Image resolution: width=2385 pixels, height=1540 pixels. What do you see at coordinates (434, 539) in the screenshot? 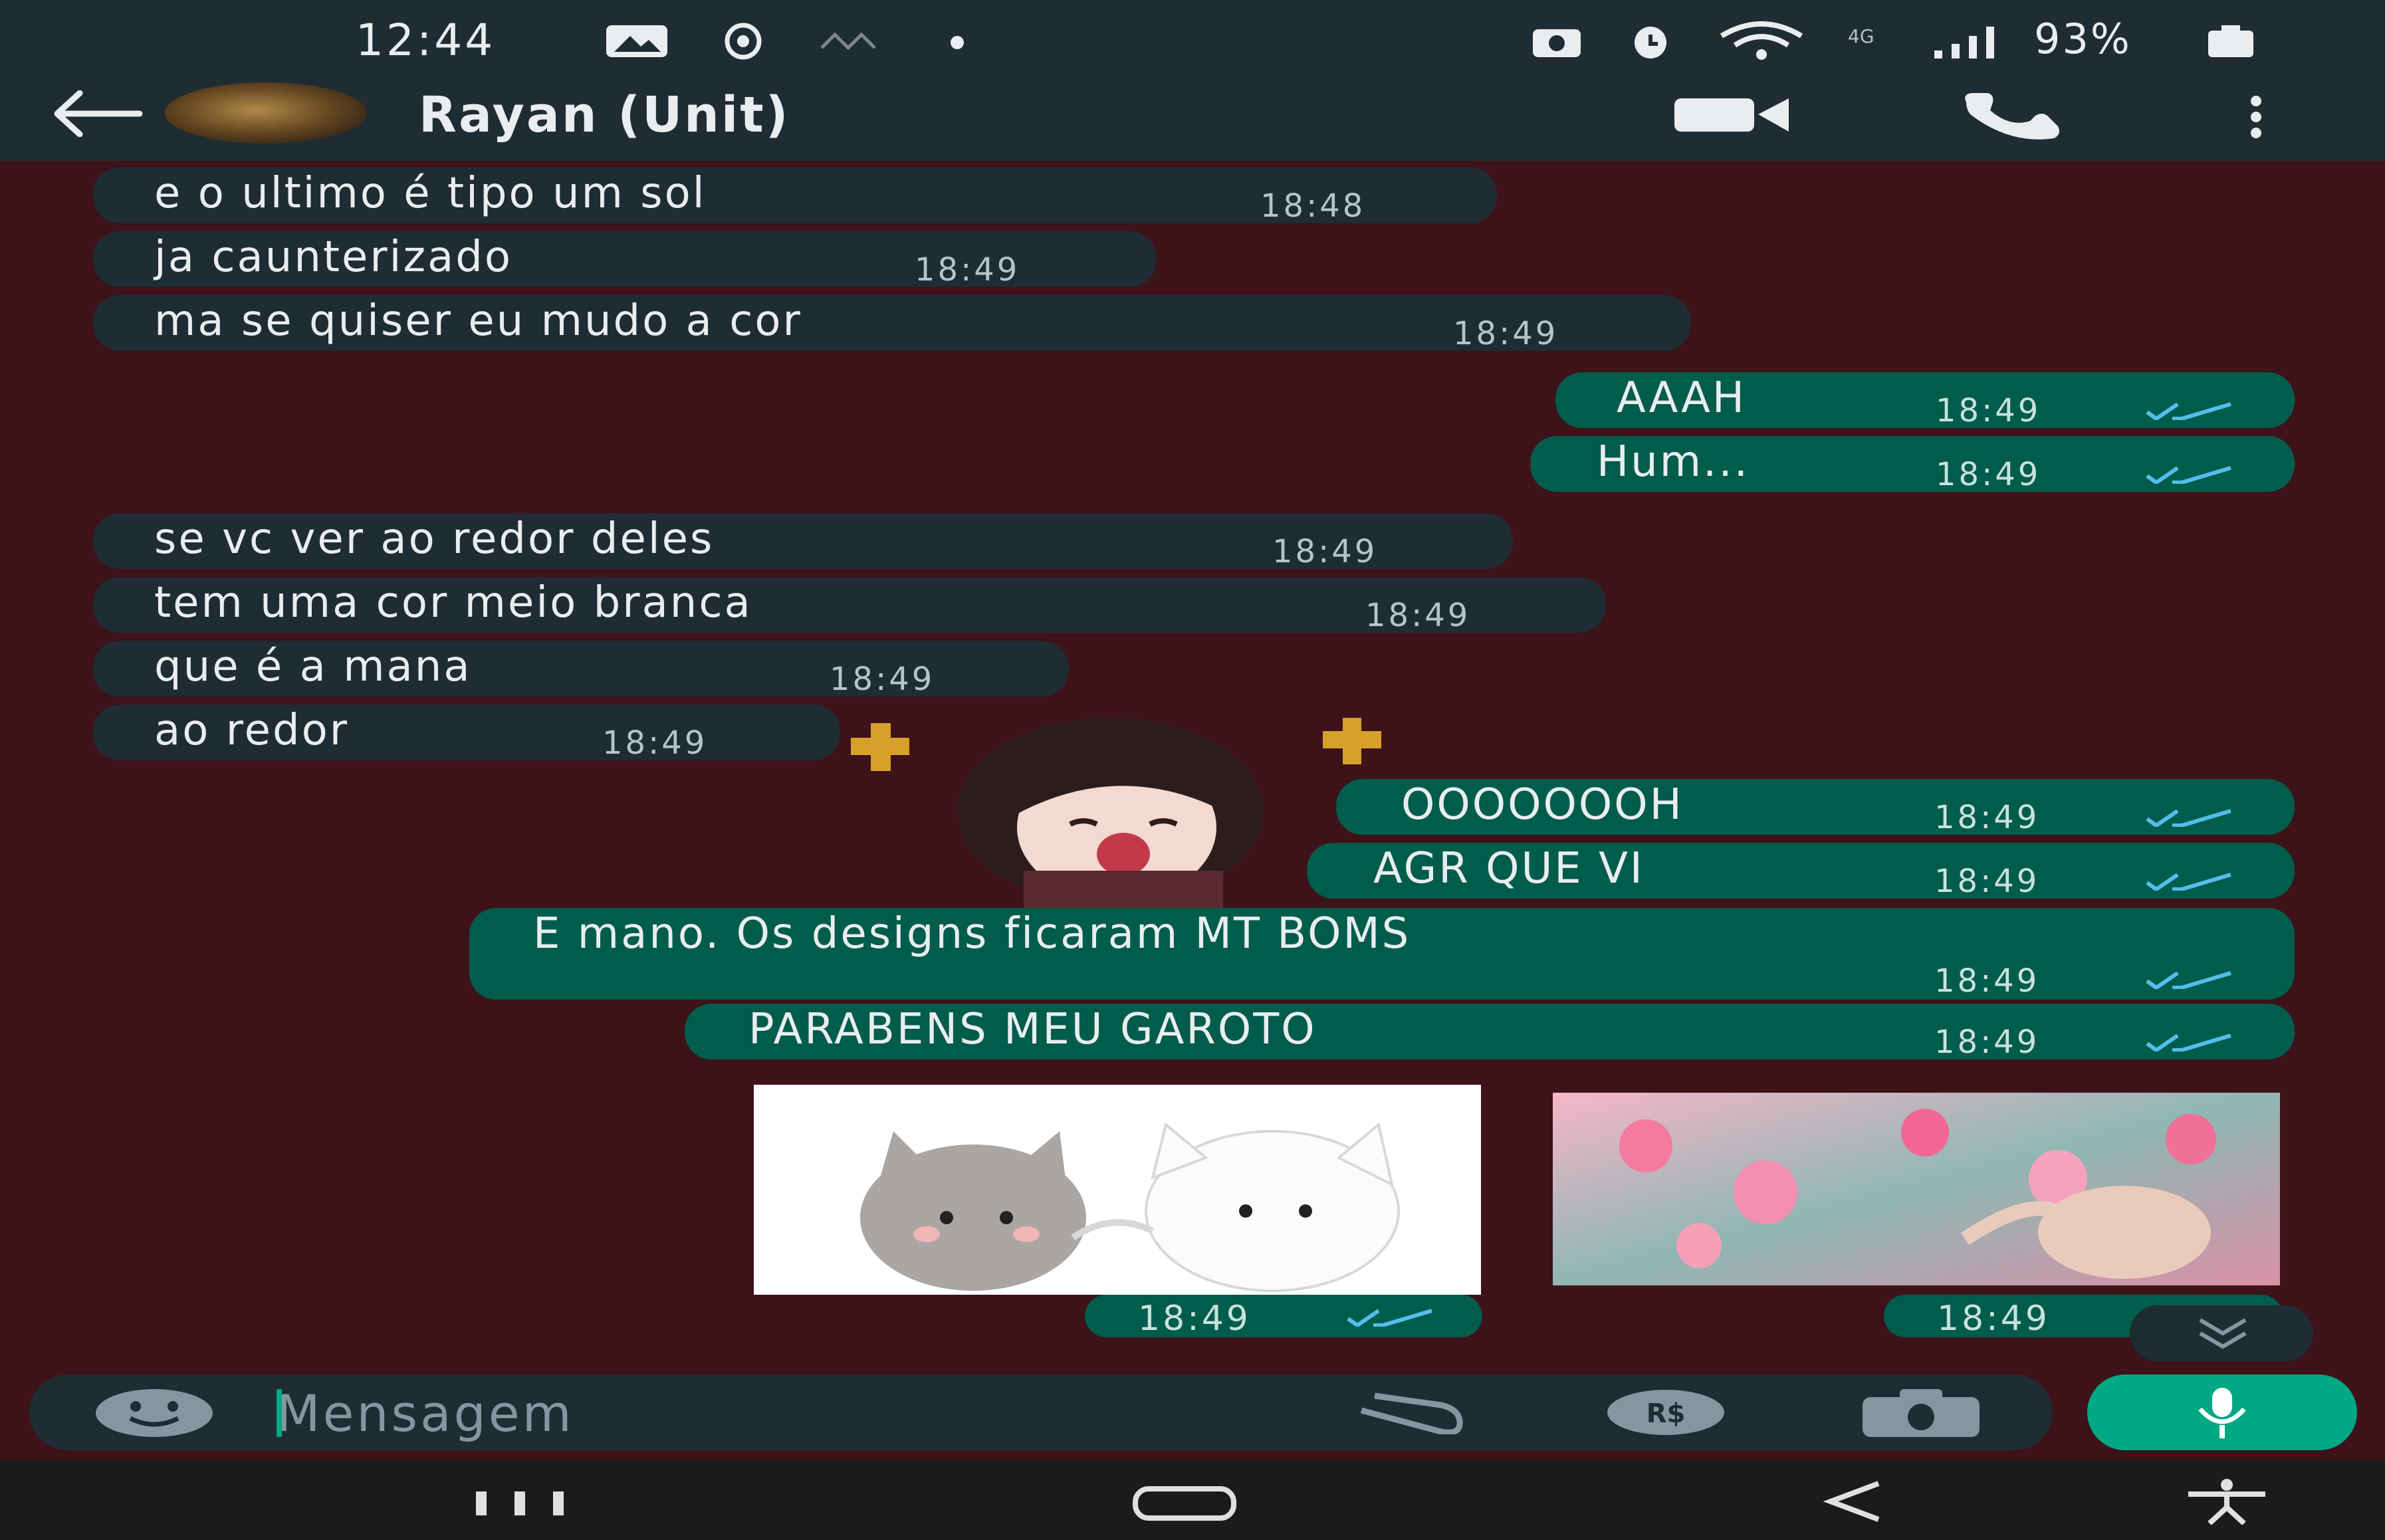
I see `message-text: se vc ver ao redor deles` at bounding box center [434, 539].